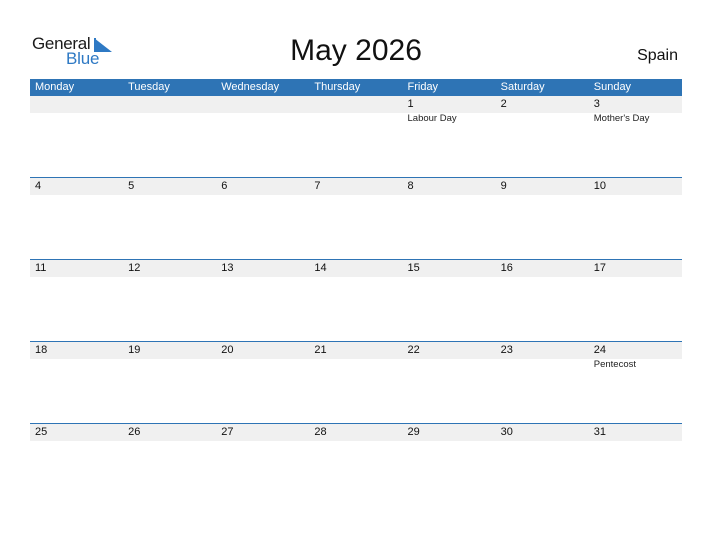 The height and width of the screenshot is (550, 712). What do you see at coordinates (169, 432) in the screenshot?
I see `day-cell: 26` at bounding box center [169, 432].